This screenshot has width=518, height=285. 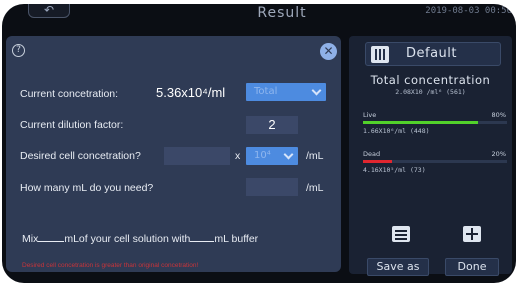 I want to click on top-bar: ↶ Result 2019-08-03 00:56, so click(x=259, y=15).